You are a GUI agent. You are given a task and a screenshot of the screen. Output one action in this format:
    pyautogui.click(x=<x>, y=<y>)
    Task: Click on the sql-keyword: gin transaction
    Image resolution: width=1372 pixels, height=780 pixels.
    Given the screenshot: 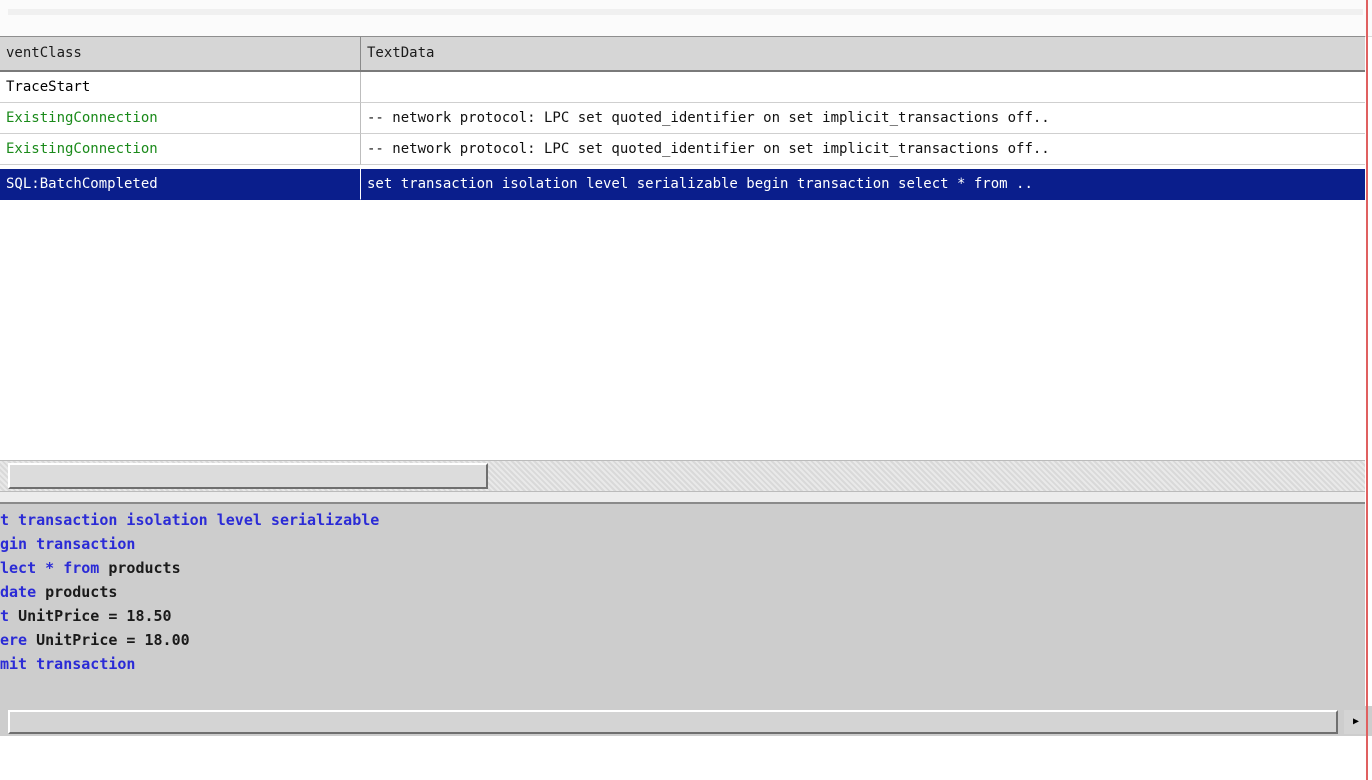 What is the action you would take?
    pyautogui.click(x=68, y=544)
    